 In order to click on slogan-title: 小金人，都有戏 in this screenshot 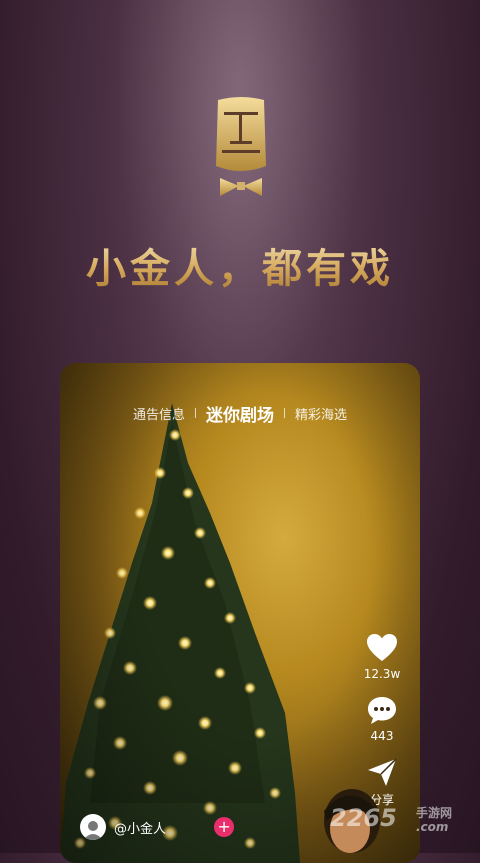, I will do `click(240, 265)`.